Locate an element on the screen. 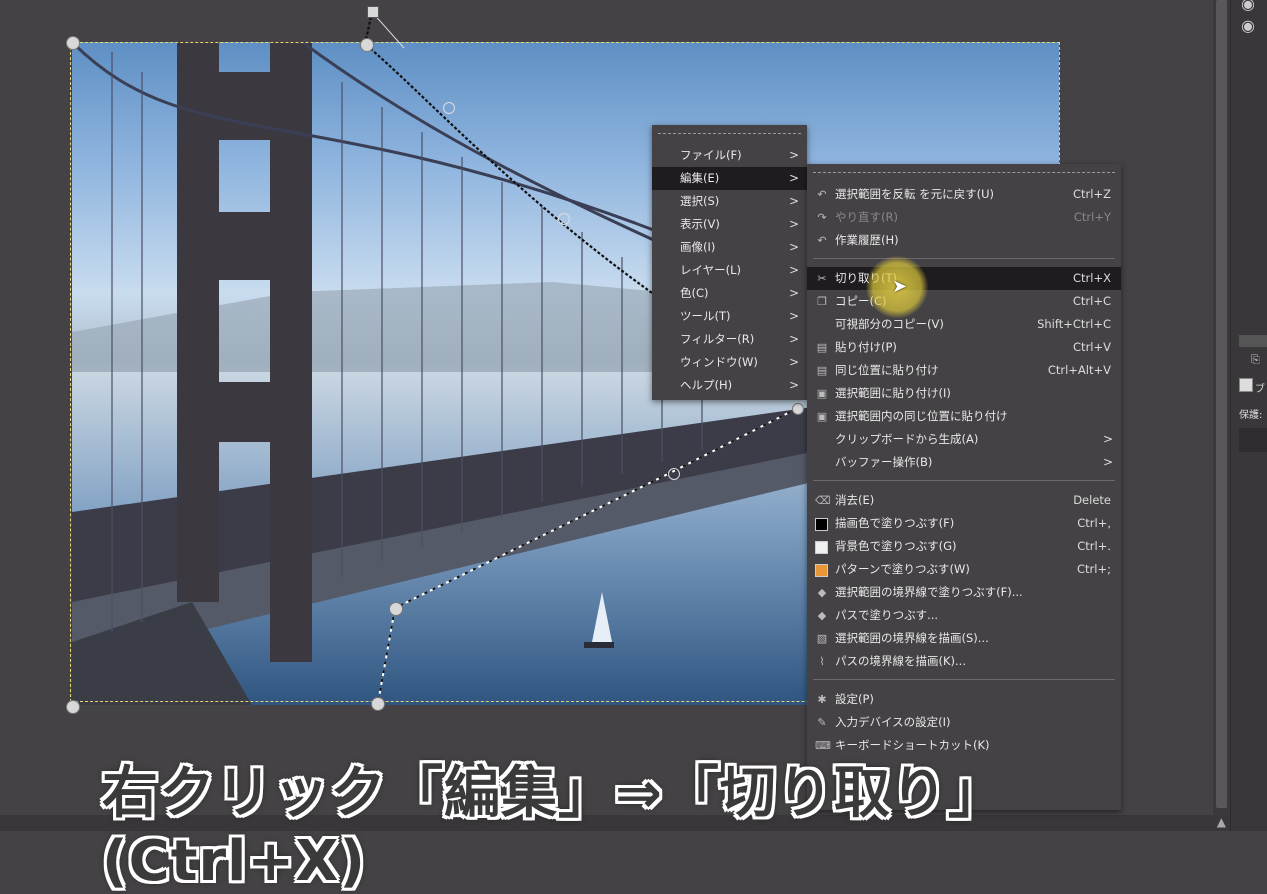  menu-item-fill-fg: 描画色で塗りつぶす(F) Ctrl+, is located at coordinates (964, 523).